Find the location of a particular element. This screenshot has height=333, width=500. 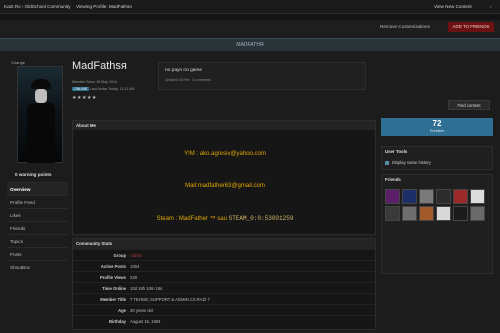

find-content-button: Find content is located at coordinates (469, 105).